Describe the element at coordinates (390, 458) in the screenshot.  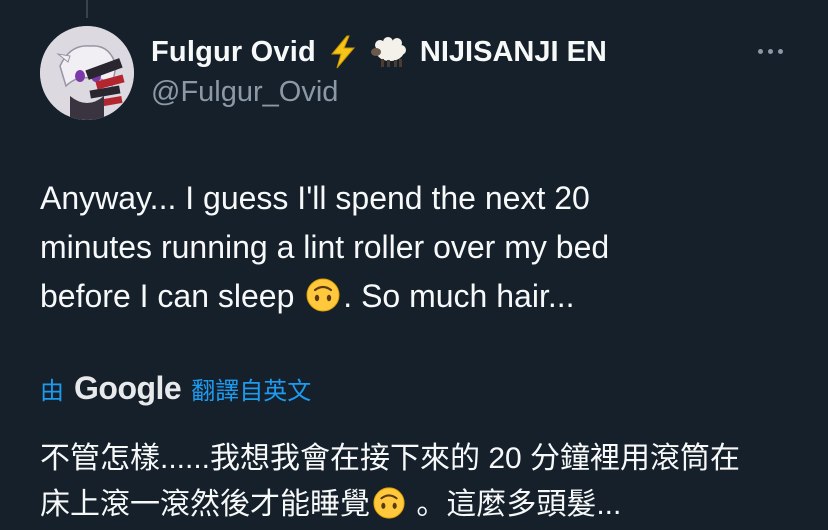
I see `translated-text-line: 不管怎樣......我想我會在接下來的 20 分鐘裡用滾筒在` at that location.